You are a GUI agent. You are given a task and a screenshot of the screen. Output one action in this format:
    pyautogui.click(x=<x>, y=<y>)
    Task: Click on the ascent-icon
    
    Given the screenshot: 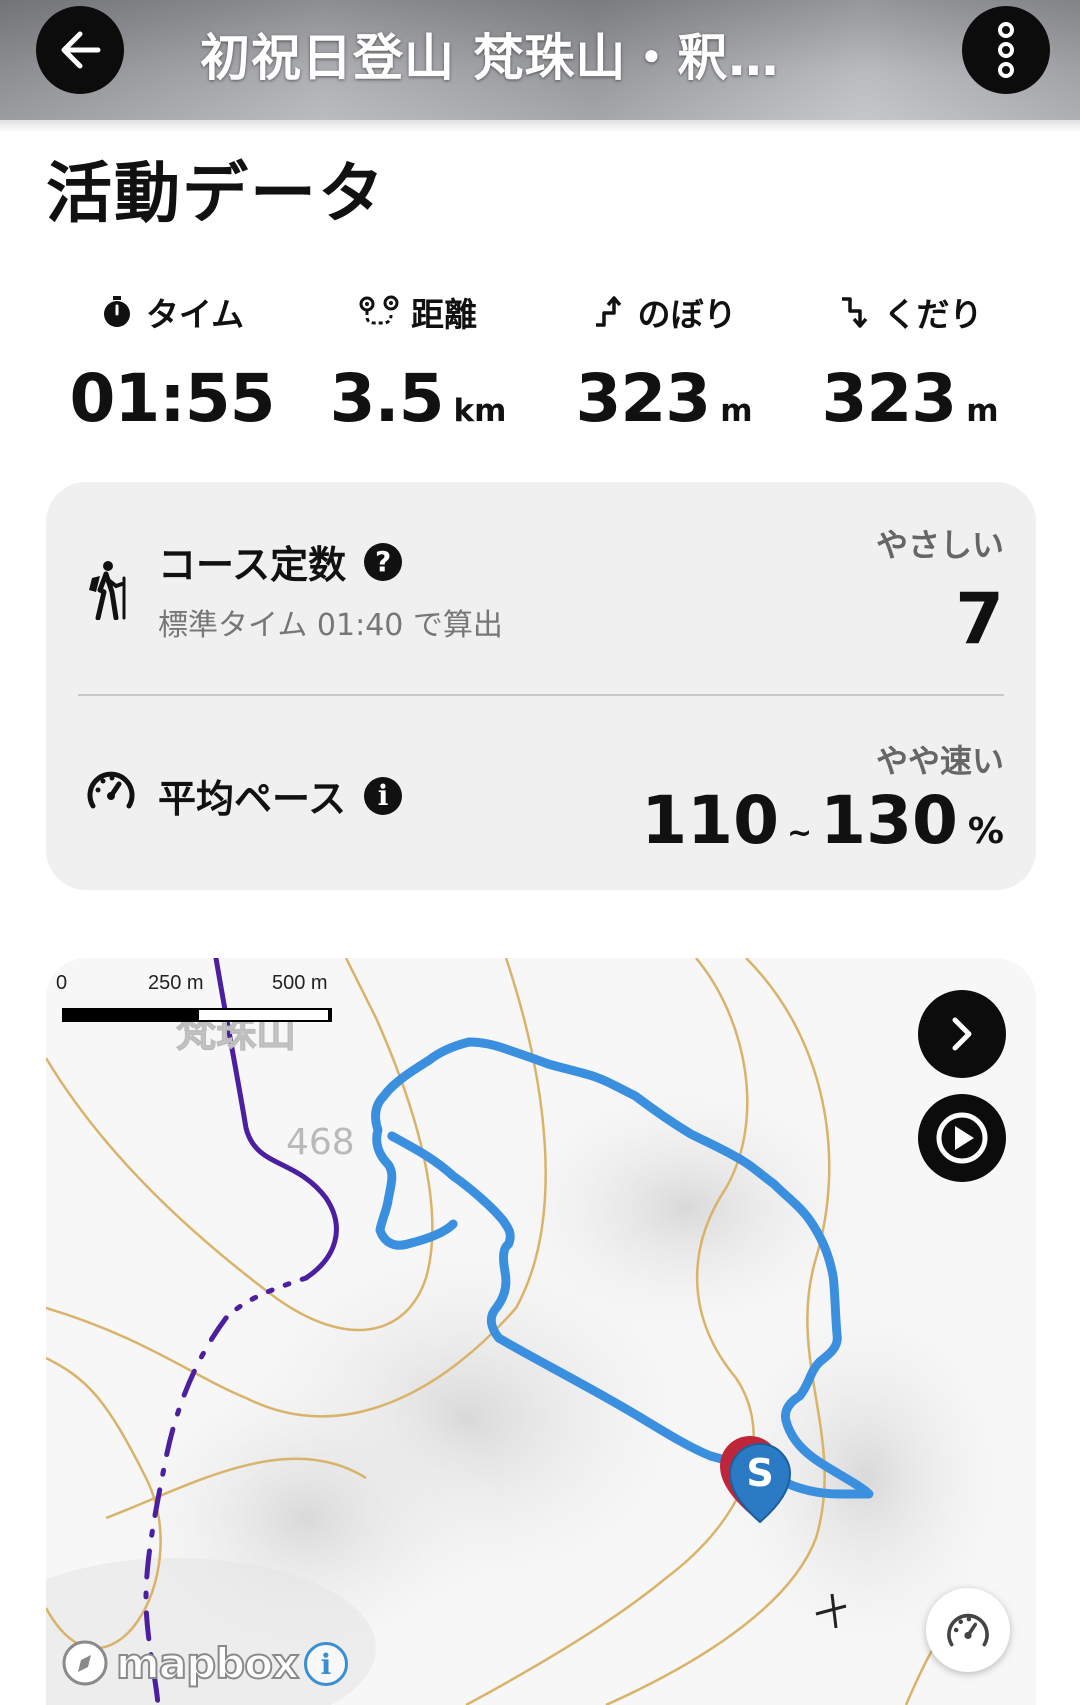 What is the action you would take?
    pyautogui.click(x=608, y=311)
    